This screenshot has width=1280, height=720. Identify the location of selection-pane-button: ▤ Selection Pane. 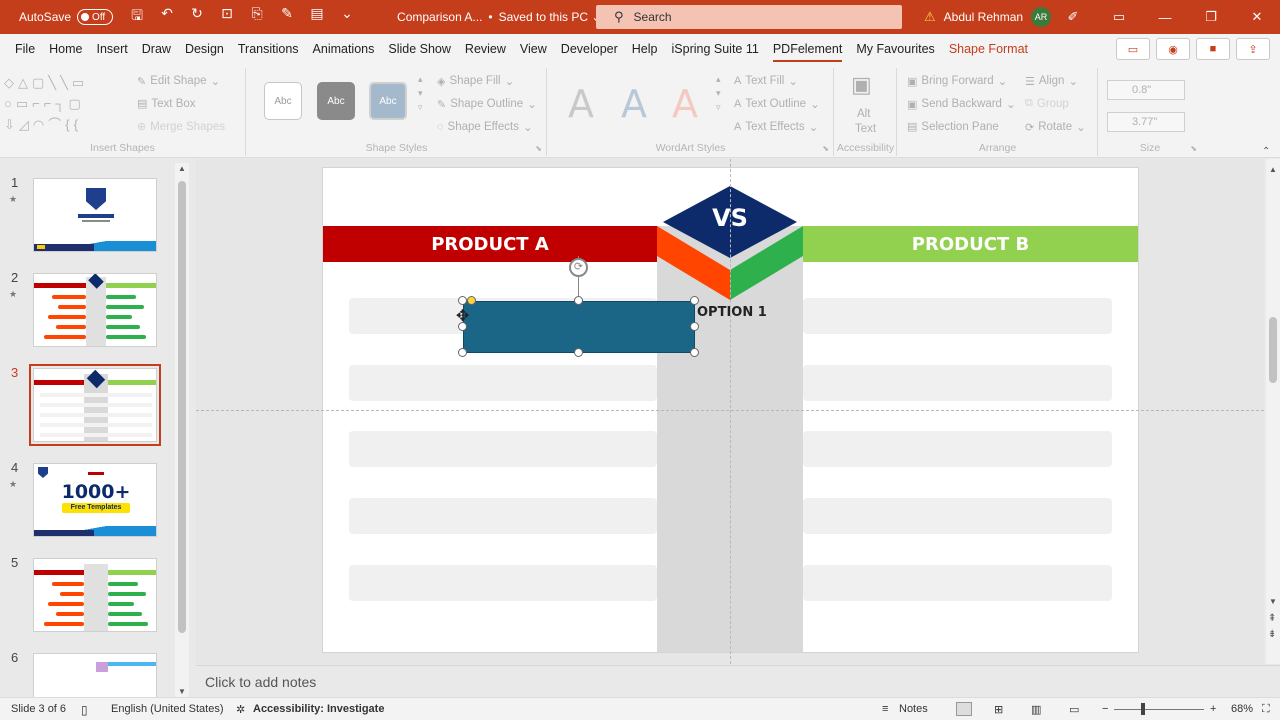
(953, 127).